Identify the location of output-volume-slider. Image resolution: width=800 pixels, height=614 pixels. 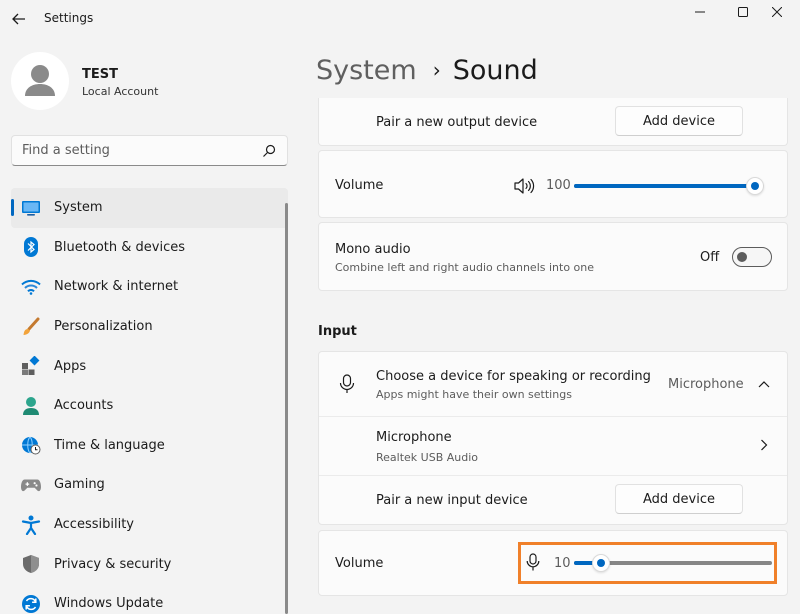
(669, 186).